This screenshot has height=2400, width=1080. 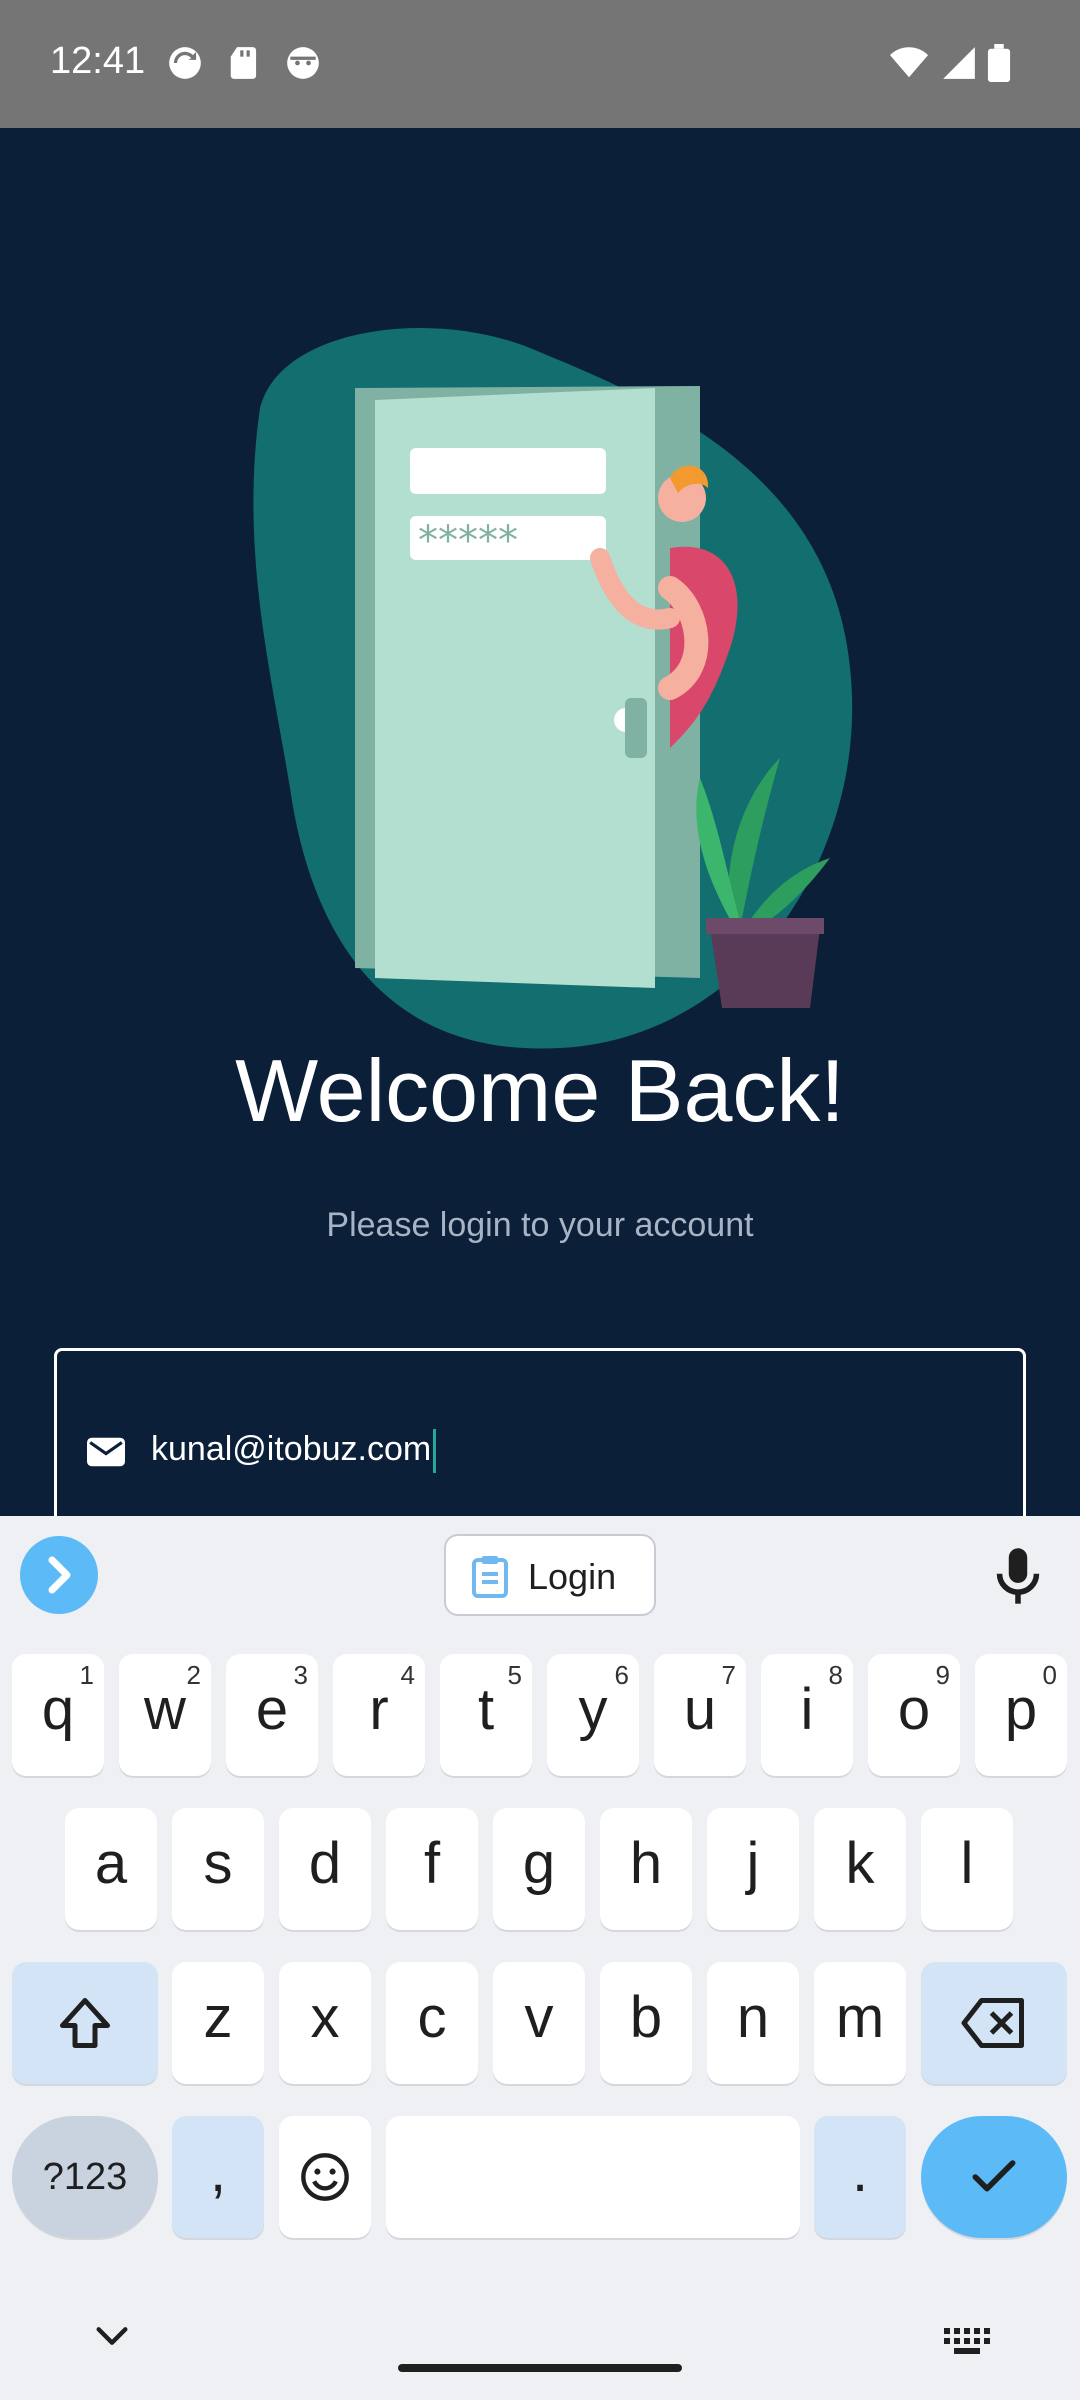 What do you see at coordinates (999, 63) in the screenshot?
I see `battery-icon` at bounding box center [999, 63].